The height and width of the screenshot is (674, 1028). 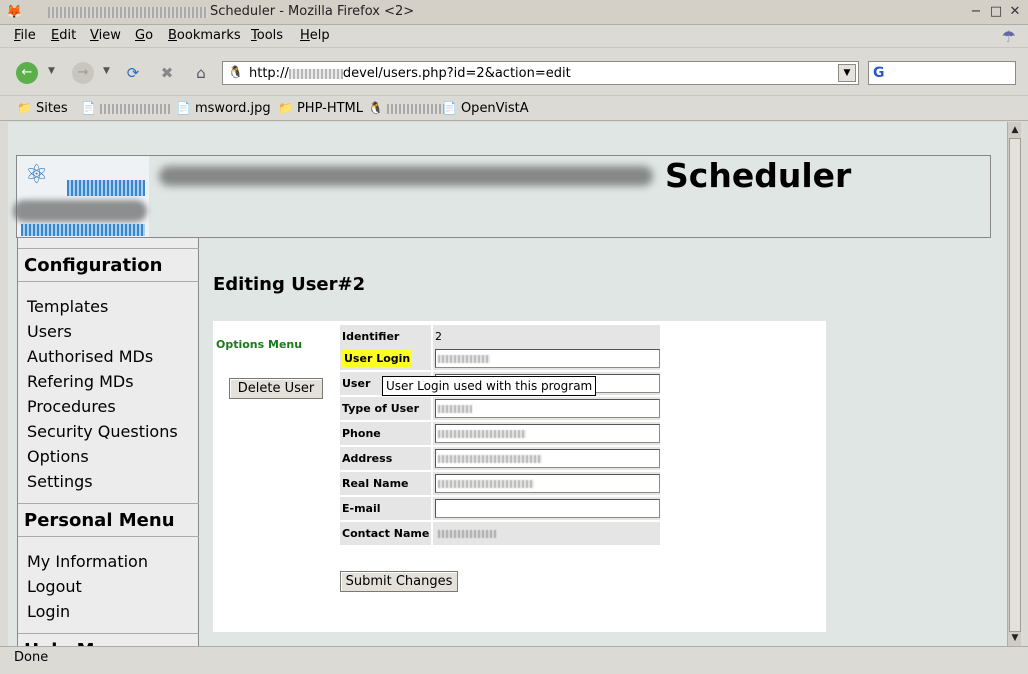 I want to click on user-login-input, so click(x=547, y=358).